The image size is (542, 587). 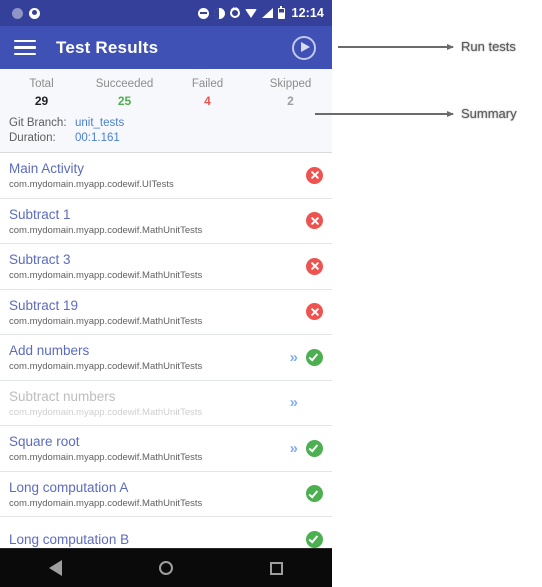 I want to click on summary-stat-succeeded: Succeeded 25, so click(x=124, y=92).